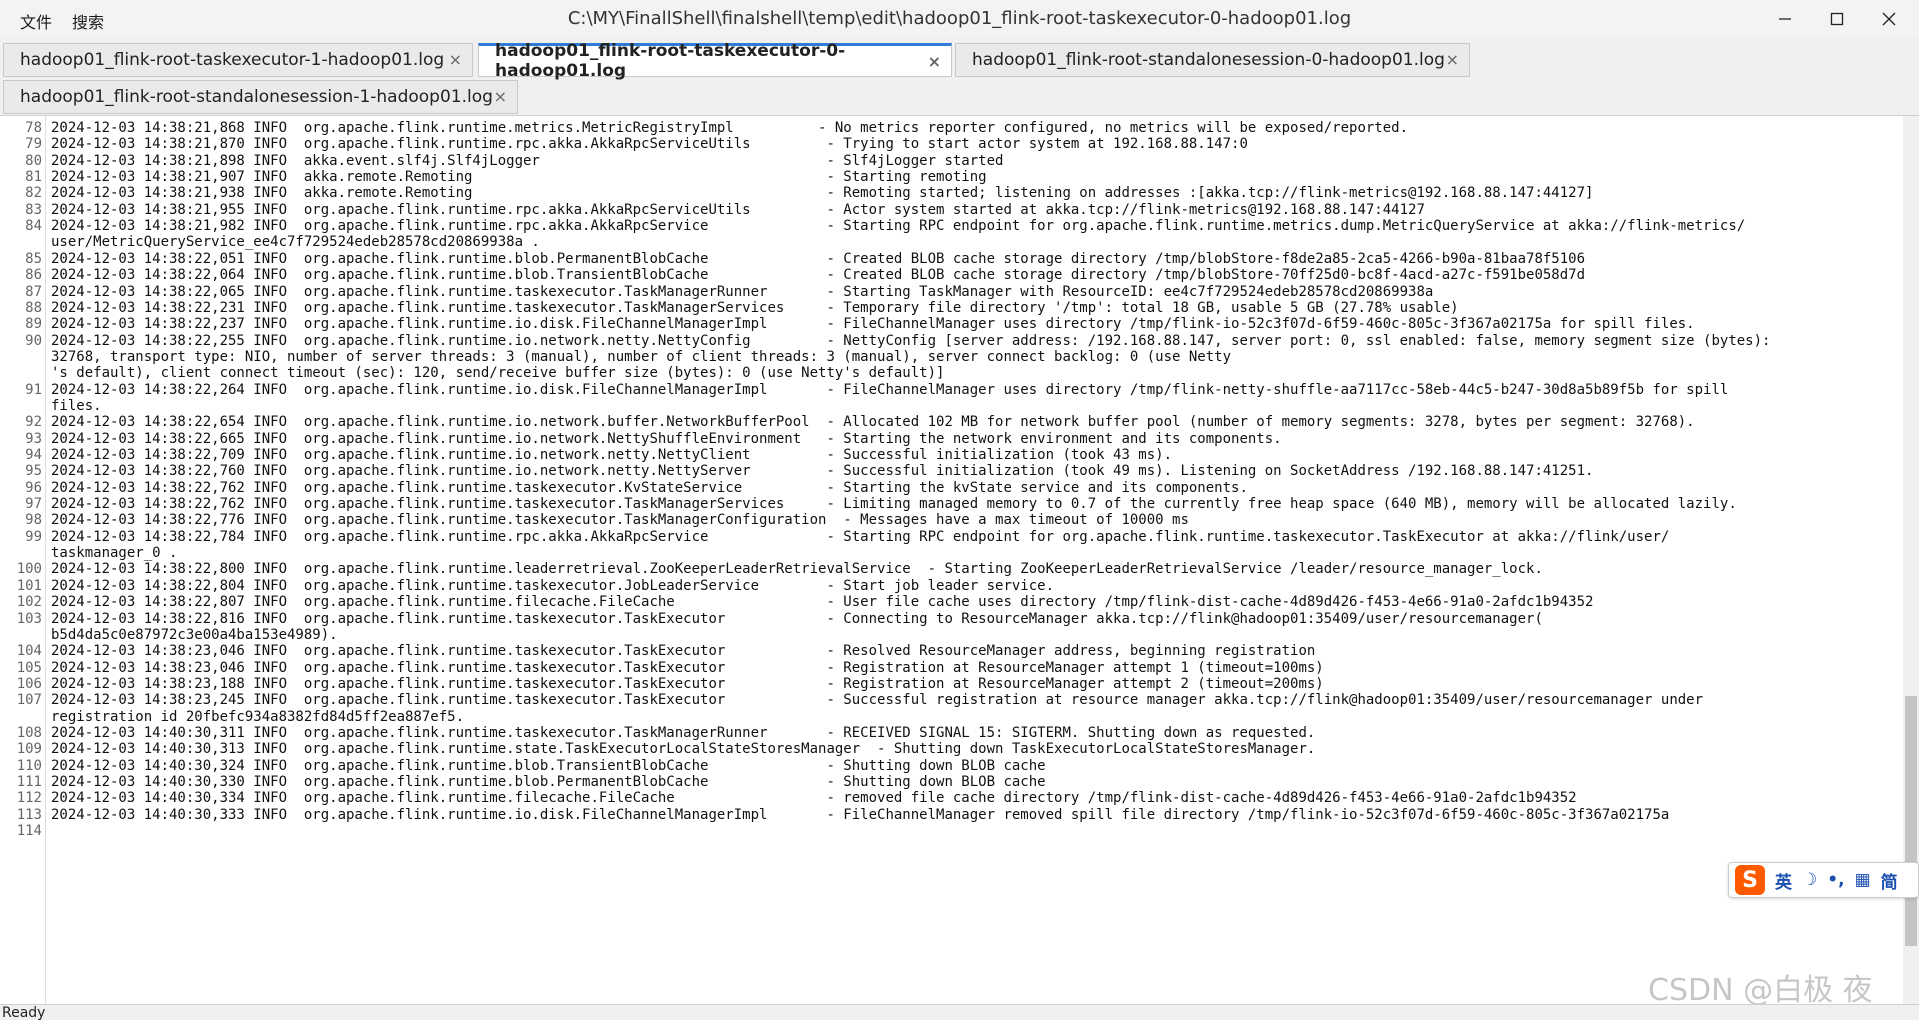  I want to click on minimize-button, so click(1785, 19).